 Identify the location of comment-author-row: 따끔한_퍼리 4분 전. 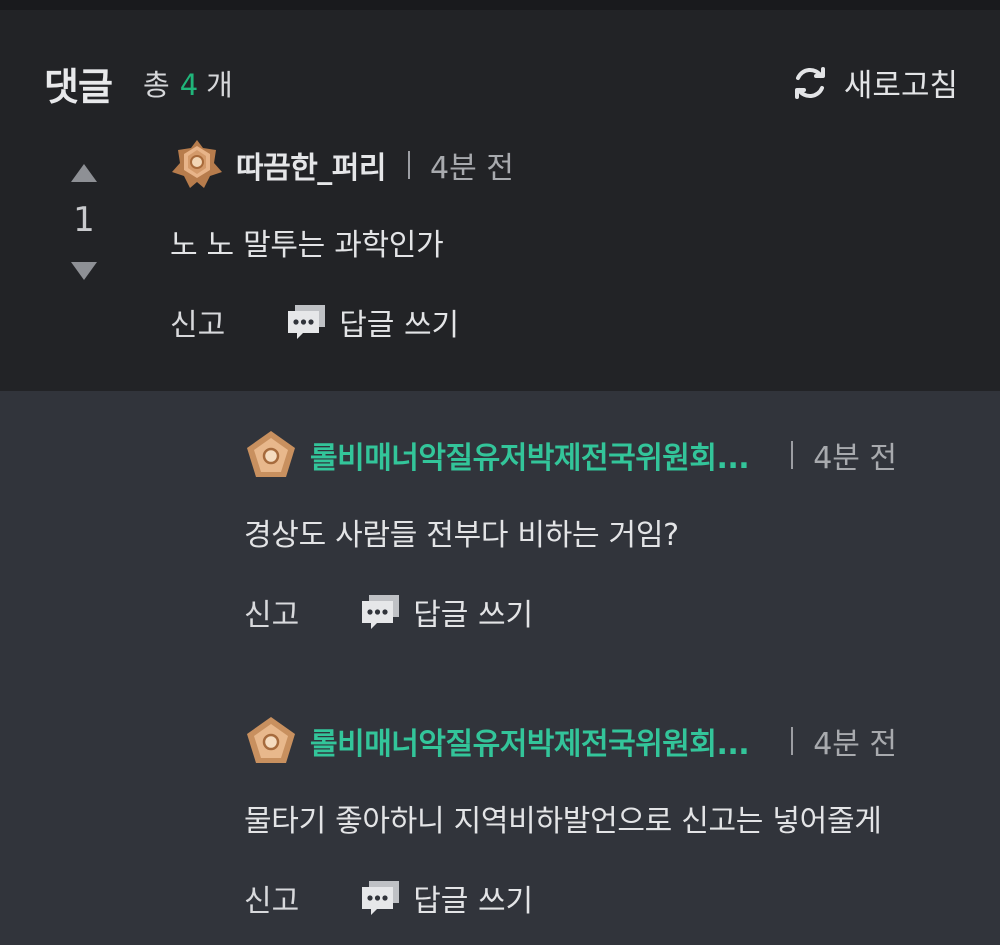
(342, 165).